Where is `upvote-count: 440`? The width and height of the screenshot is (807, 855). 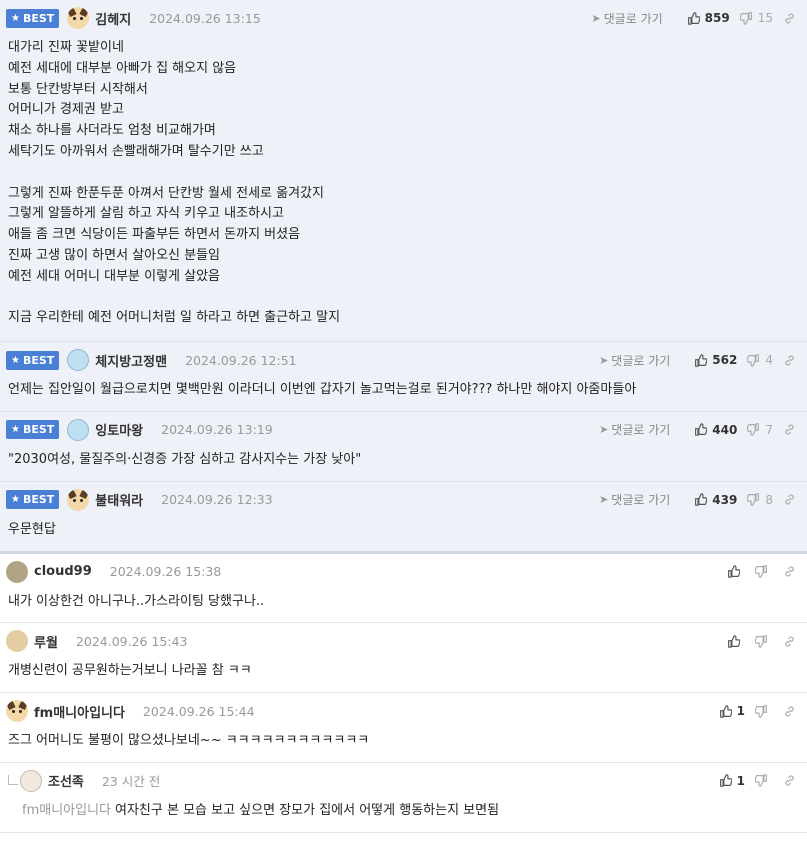 upvote-count: 440 is located at coordinates (725, 429).